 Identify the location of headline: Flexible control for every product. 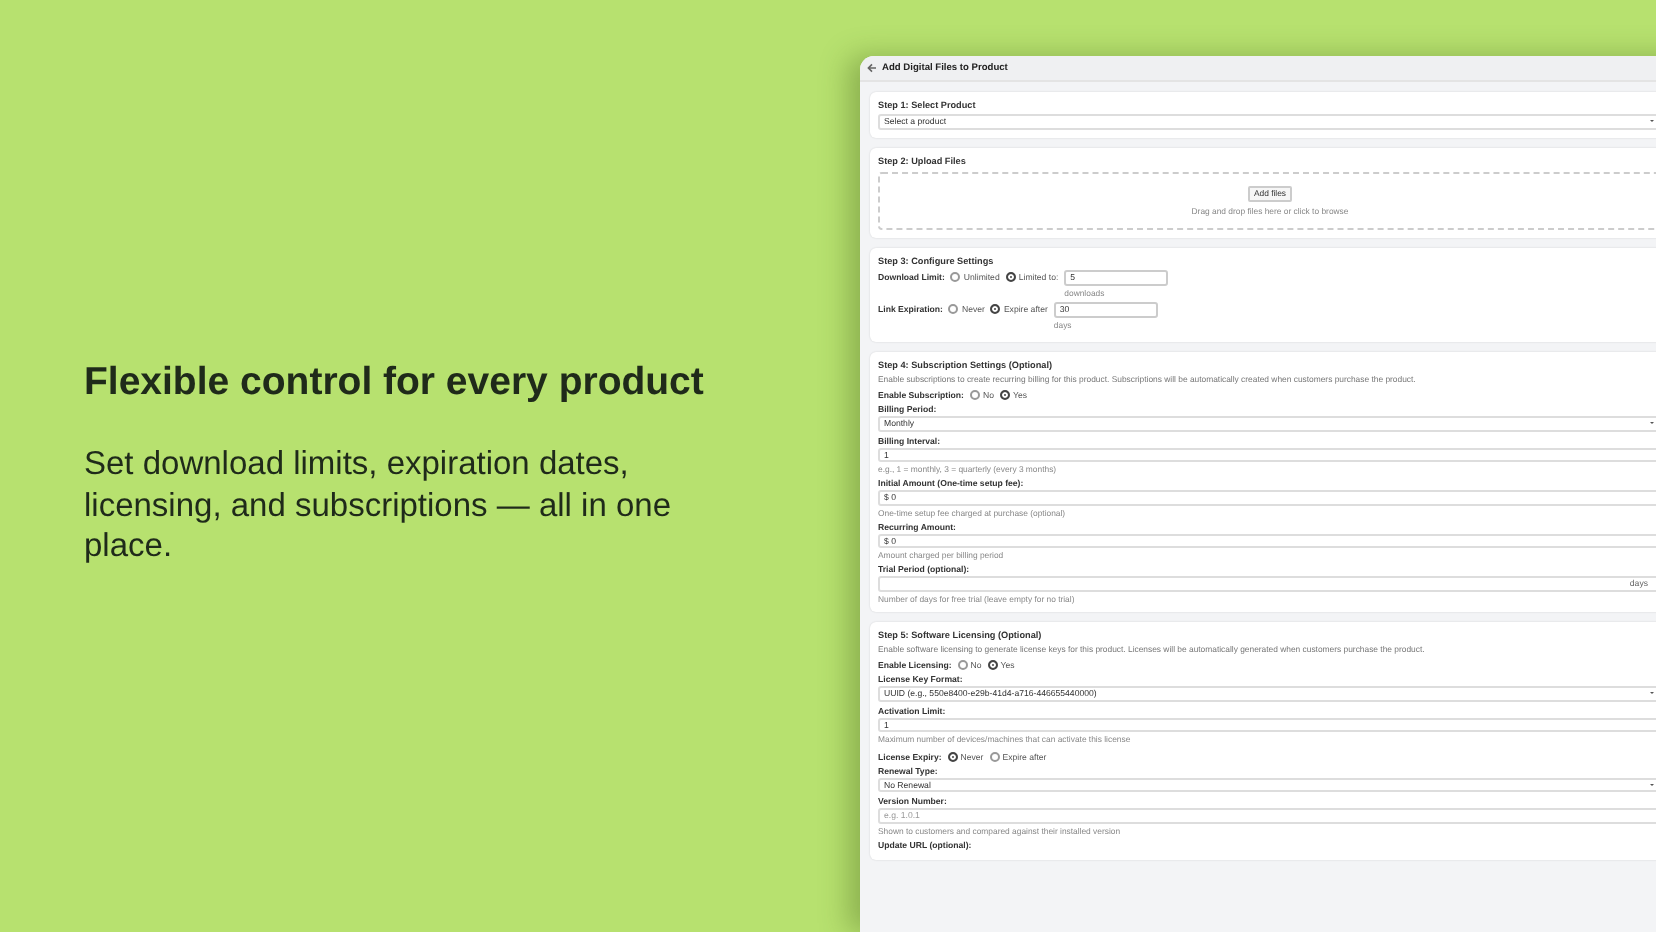
(395, 383).